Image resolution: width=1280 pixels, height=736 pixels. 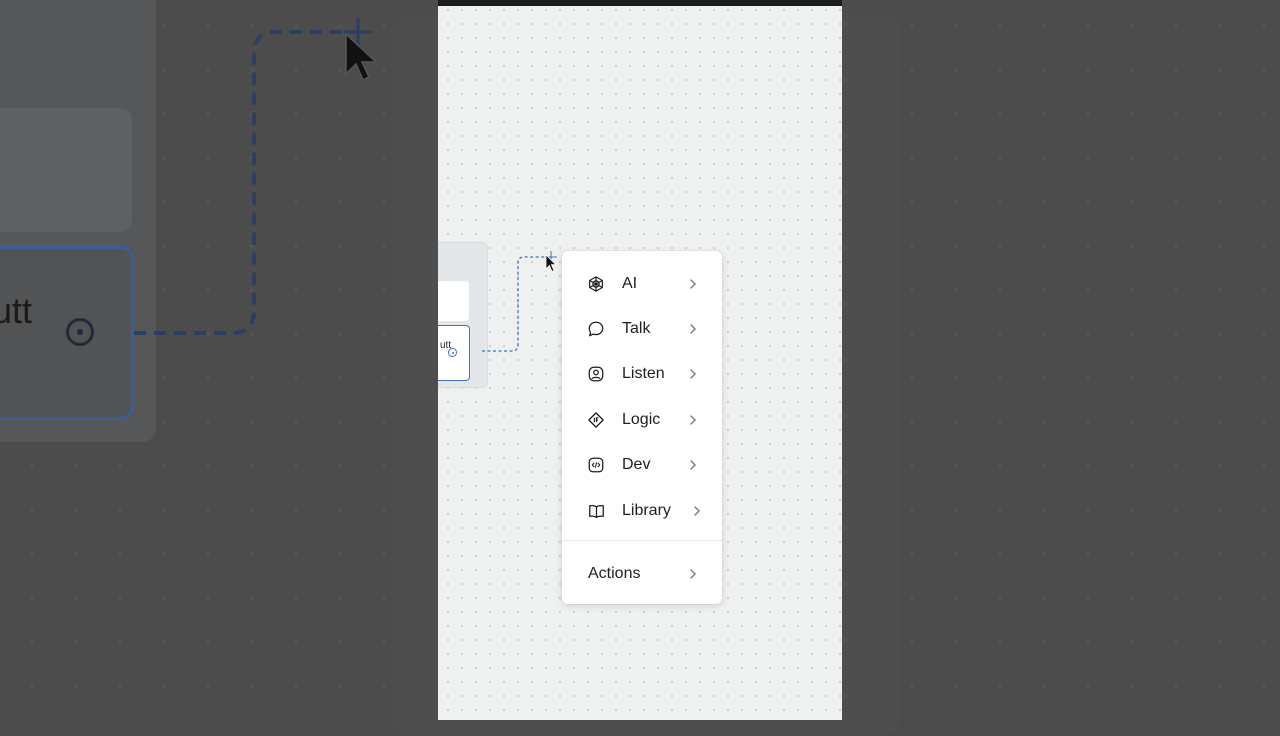 I want to click on menu-item-label: Listen, so click(x=643, y=373).